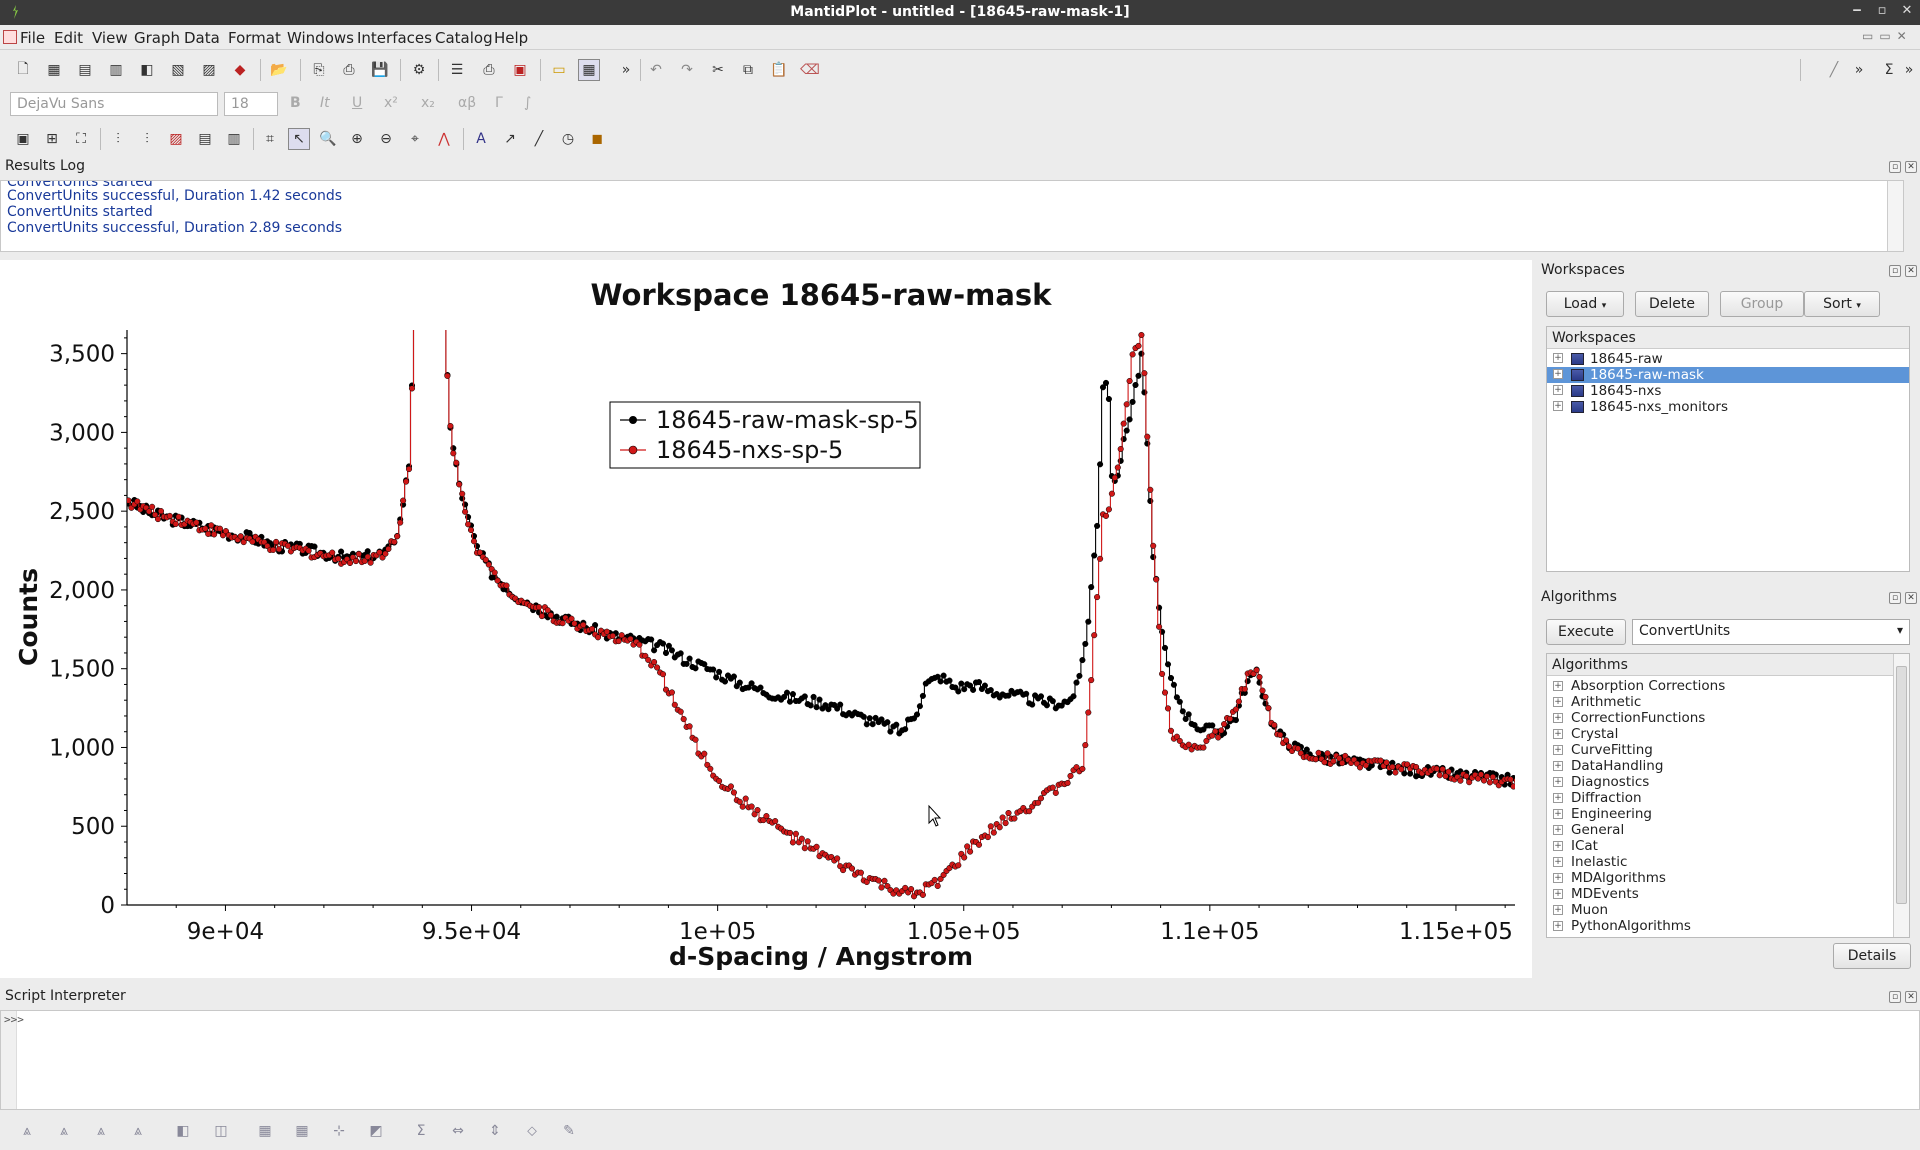 The image size is (1920, 1150). I want to click on plot-3d-mesh-icon: ⩓, so click(138, 1131).